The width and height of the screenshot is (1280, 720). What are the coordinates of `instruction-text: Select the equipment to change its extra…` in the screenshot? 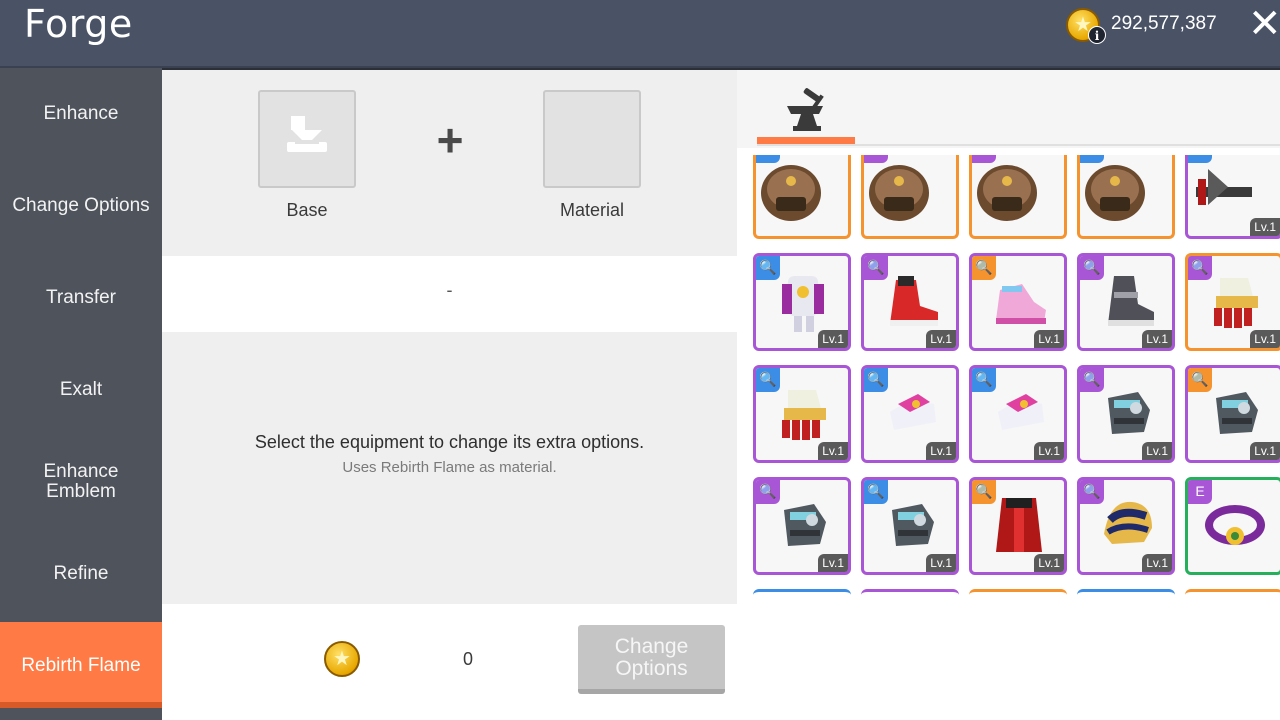 It's located at (449, 442).